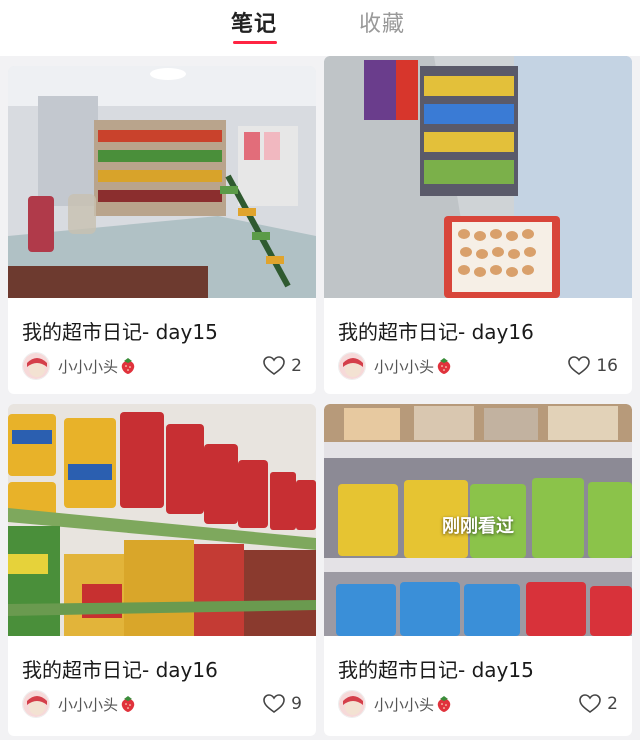  What do you see at coordinates (320, 28) in the screenshot?
I see `tab-bar: 笔记 收藏` at bounding box center [320, 28].